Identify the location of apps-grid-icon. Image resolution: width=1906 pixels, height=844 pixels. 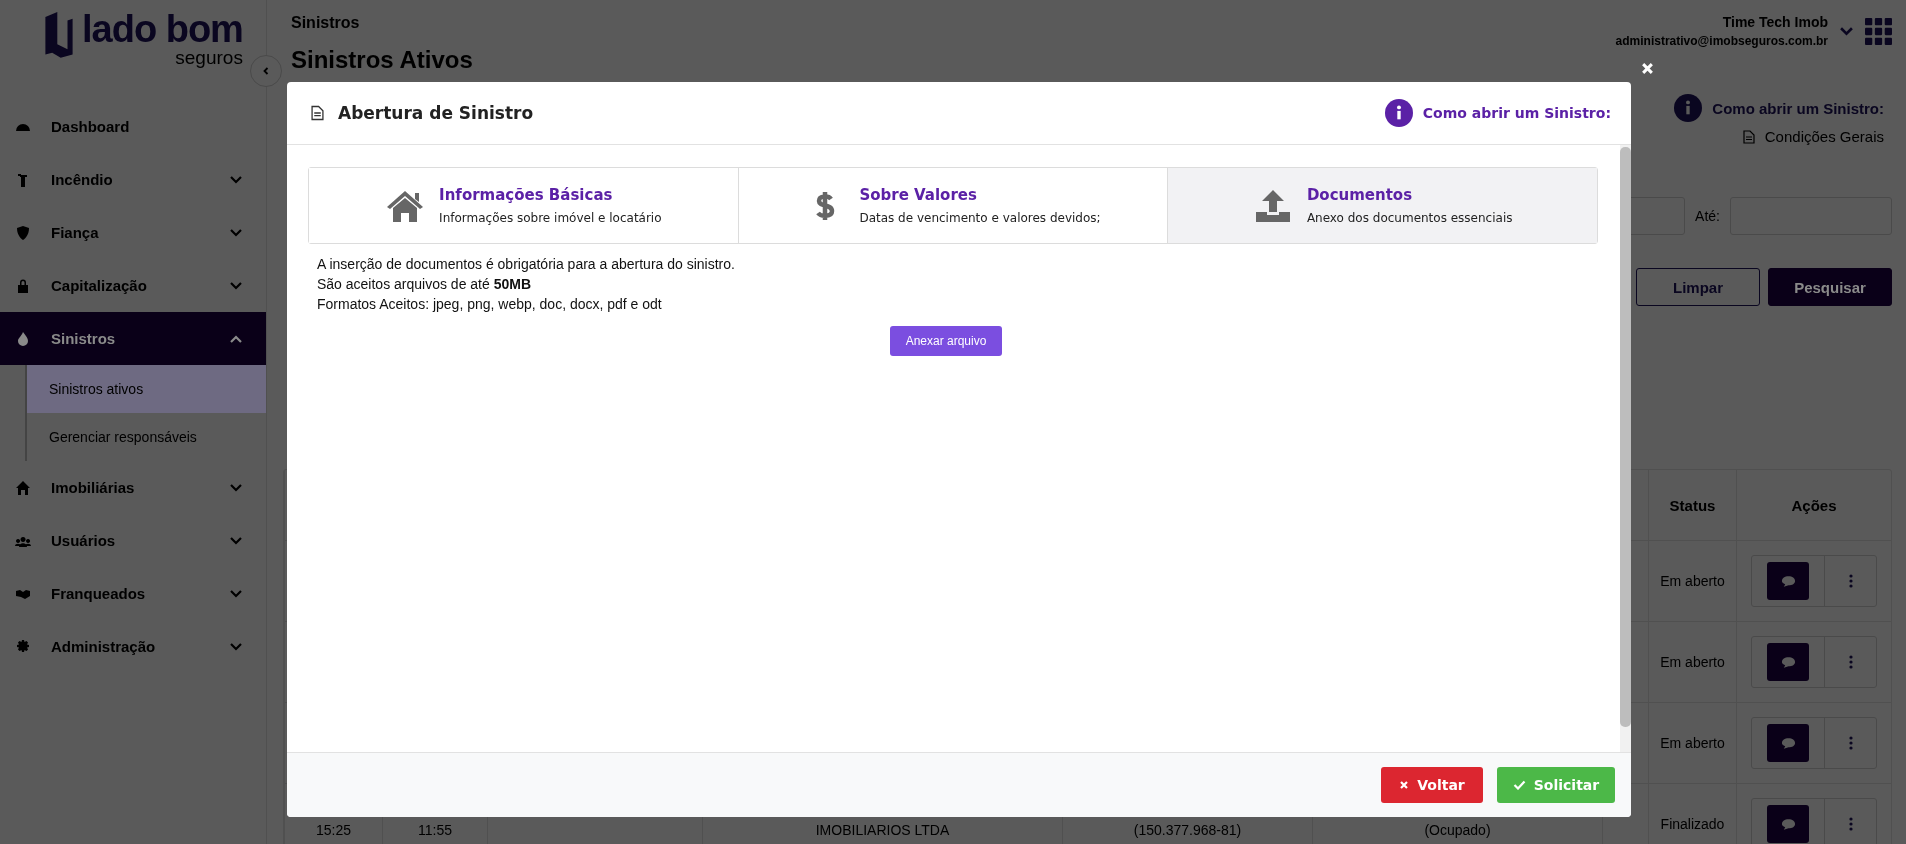
(1878, 31).